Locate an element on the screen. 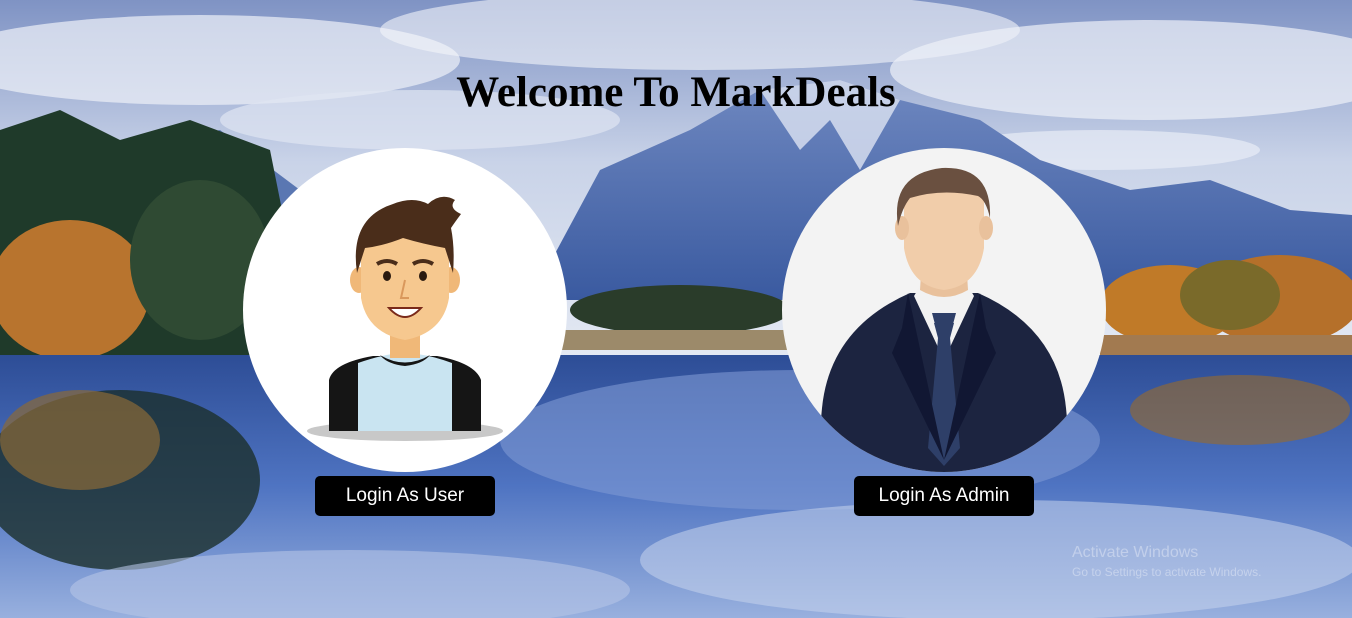 This screenshot has width=1352, height=618. user-avatar is located at coordinates (405, 310).